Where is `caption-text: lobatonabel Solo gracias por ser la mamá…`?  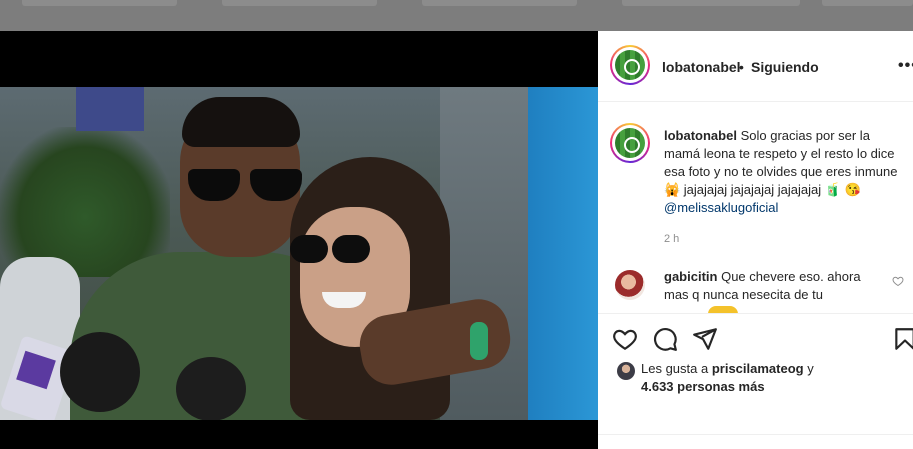 caption-text: lobatonabel Solo gracias por ser la mamá… is located at coordinates (784, 172).